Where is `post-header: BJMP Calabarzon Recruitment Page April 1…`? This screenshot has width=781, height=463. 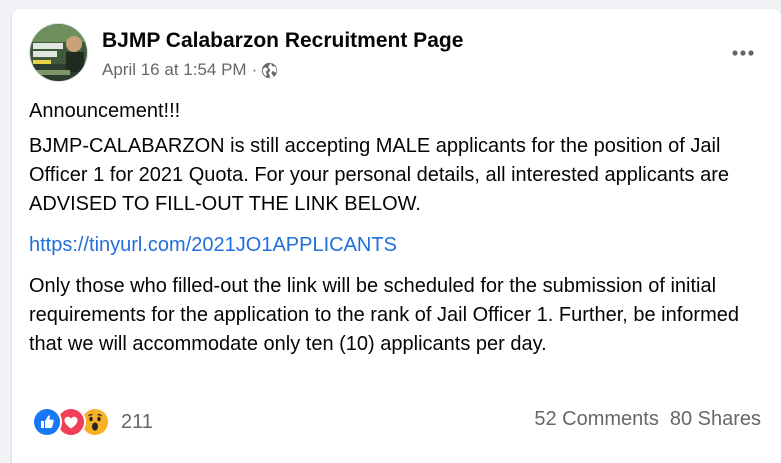
post-header: BJMP Calabarzon Recruitment Page April 1… is located at coordinates (395, 53).